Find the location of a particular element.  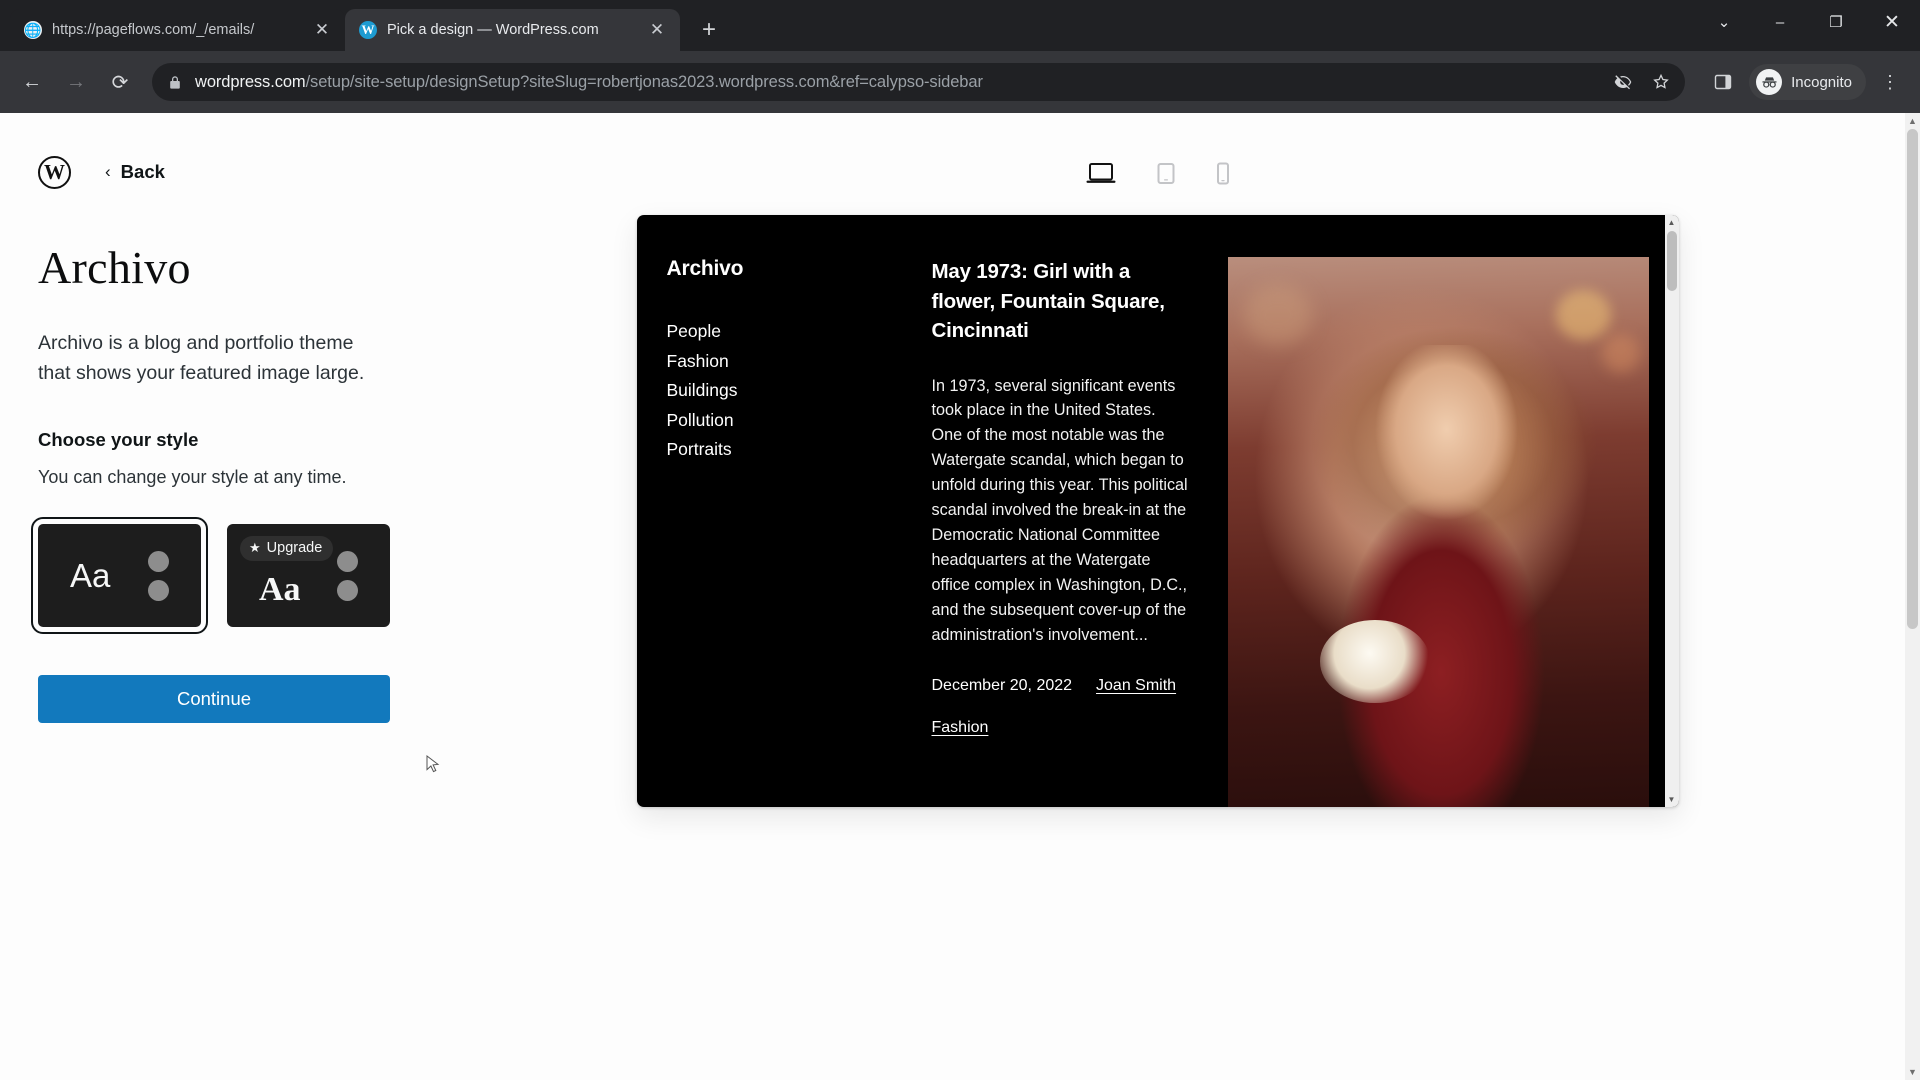

image-detail is located at coordinates (1375, 661).